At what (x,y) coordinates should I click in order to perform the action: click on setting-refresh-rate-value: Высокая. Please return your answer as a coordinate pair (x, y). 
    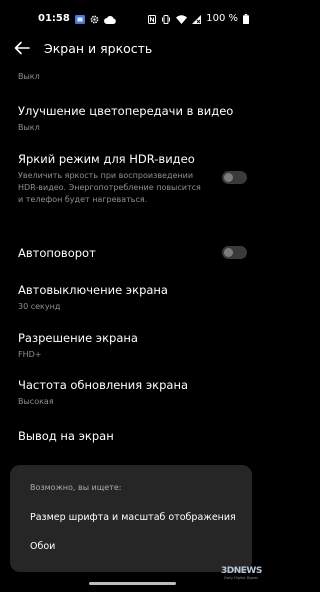
    Looking at the image, I should click on (36, 401).